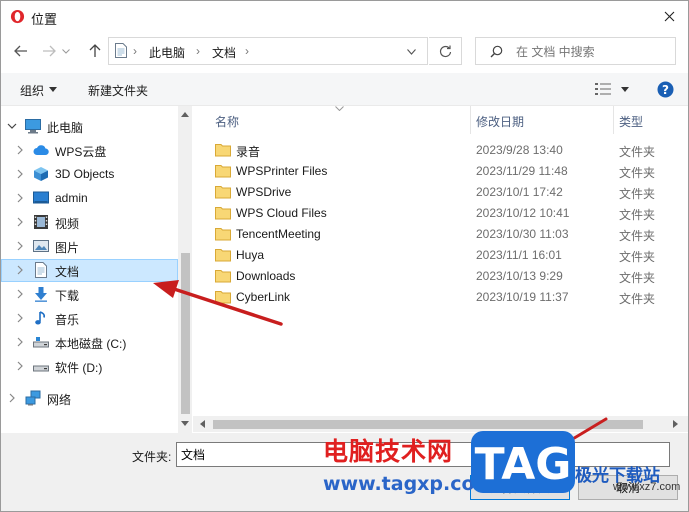 The image size is (689, 512). I want to click on annotation-arrow, so click(218, 303).